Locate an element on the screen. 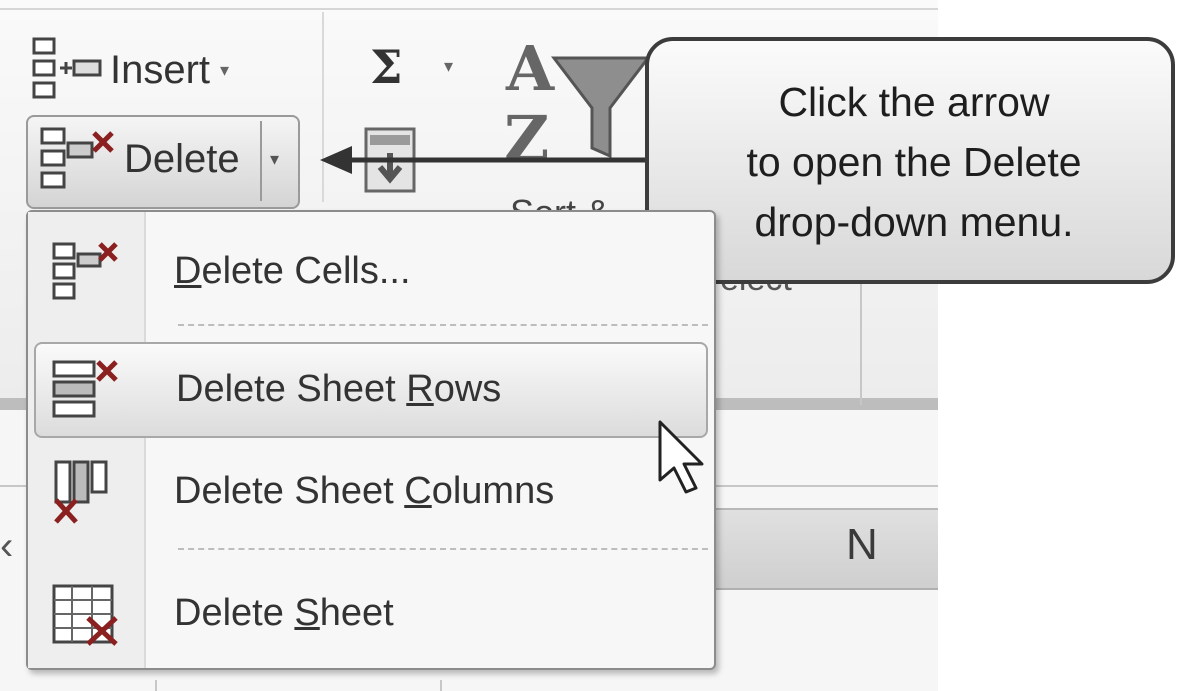 This screenshot has width=1189, height=691. menu-item-label: Delete Sheet Columns is located at coordinates (364, 491).